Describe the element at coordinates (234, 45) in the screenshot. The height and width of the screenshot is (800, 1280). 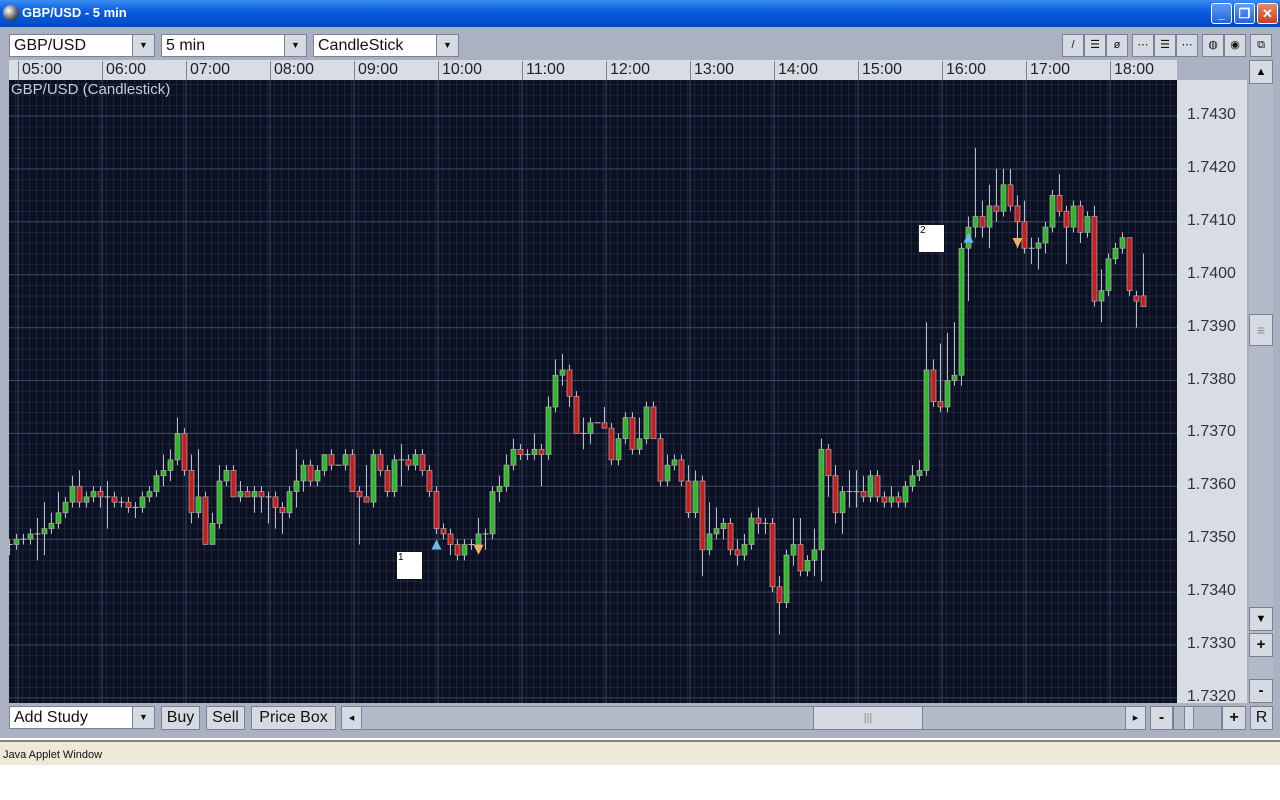
I see `interval-select: 5 min ▼` at that location.